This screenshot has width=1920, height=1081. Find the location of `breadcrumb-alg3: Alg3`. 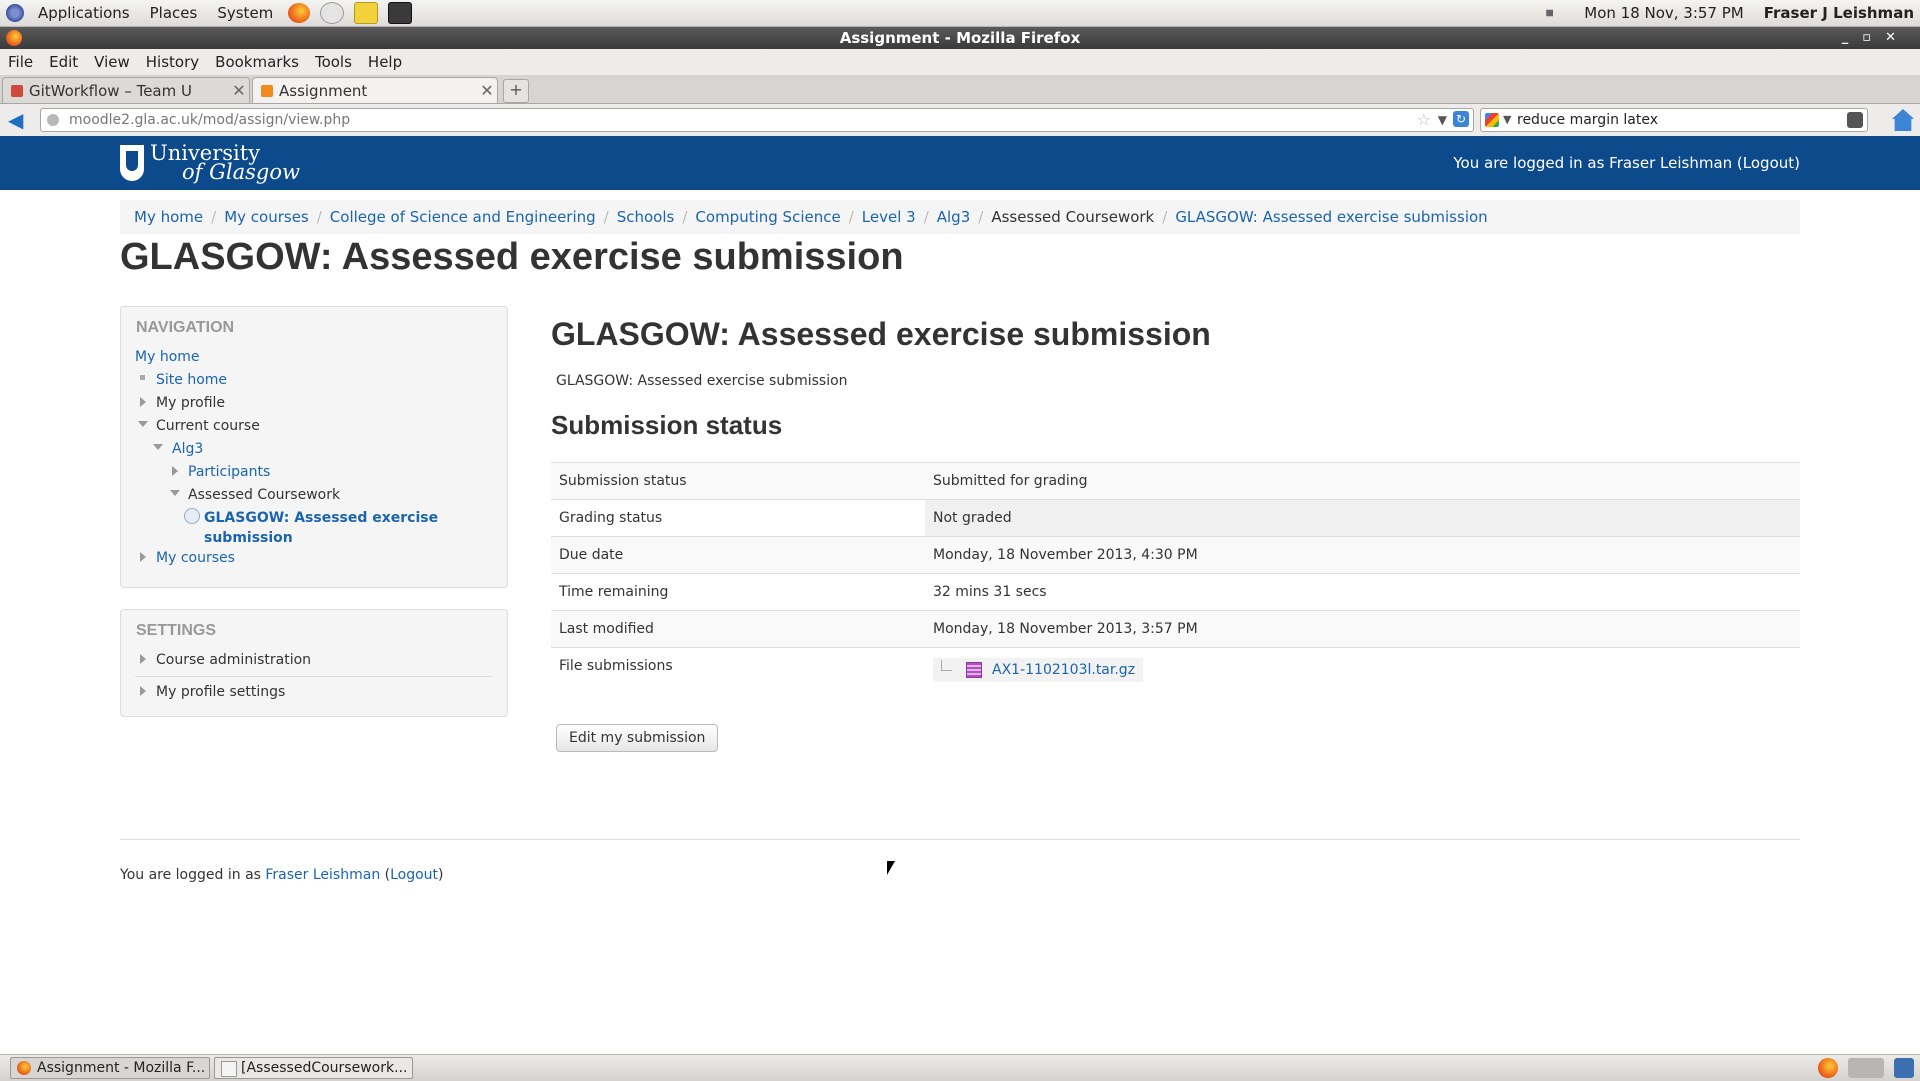

breadcrumb-alg3: Alg3 is located at coordinates (954, 217).